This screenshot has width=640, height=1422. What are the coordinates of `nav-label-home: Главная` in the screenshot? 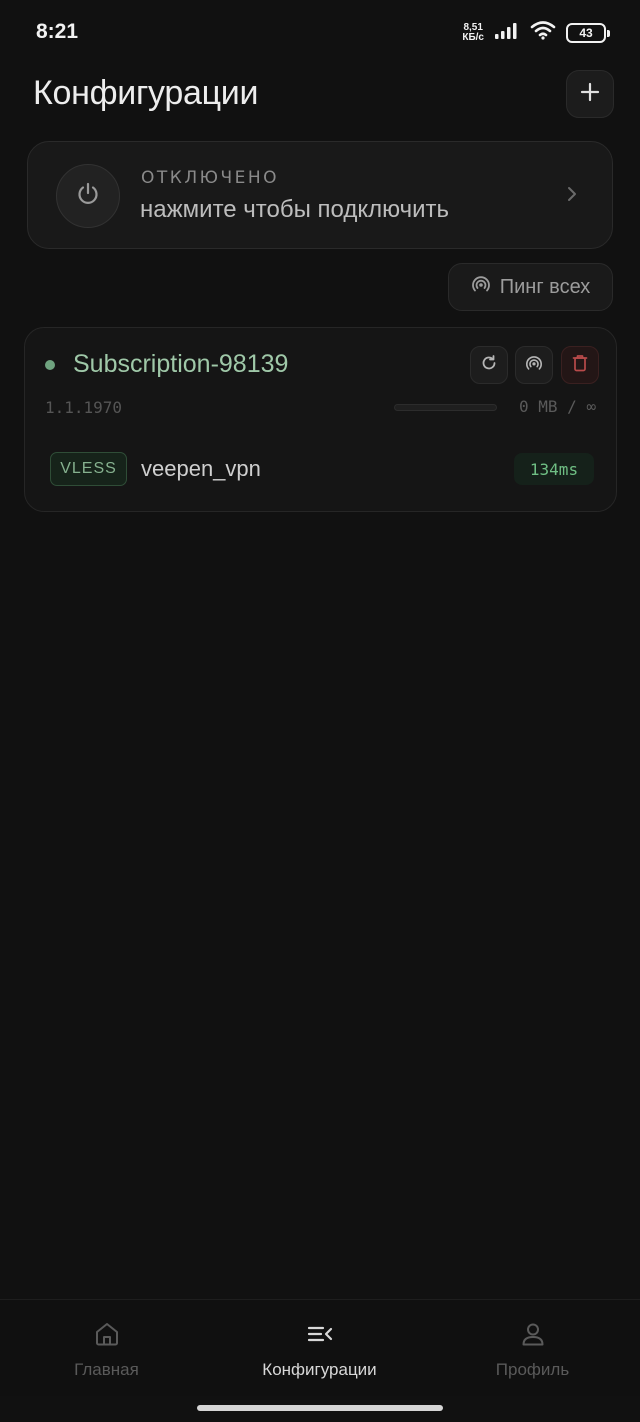 It's located at (106, 1369).